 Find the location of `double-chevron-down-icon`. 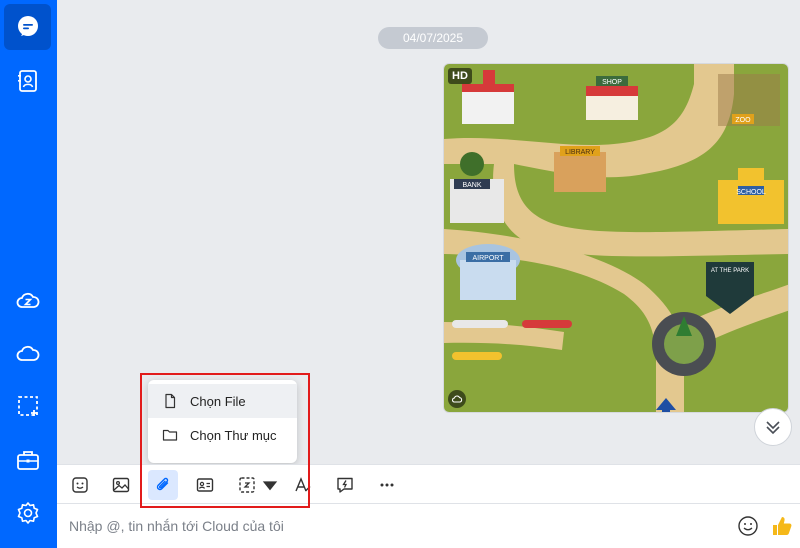

double-chevron-down-icon is located at coordinates (773, 428).